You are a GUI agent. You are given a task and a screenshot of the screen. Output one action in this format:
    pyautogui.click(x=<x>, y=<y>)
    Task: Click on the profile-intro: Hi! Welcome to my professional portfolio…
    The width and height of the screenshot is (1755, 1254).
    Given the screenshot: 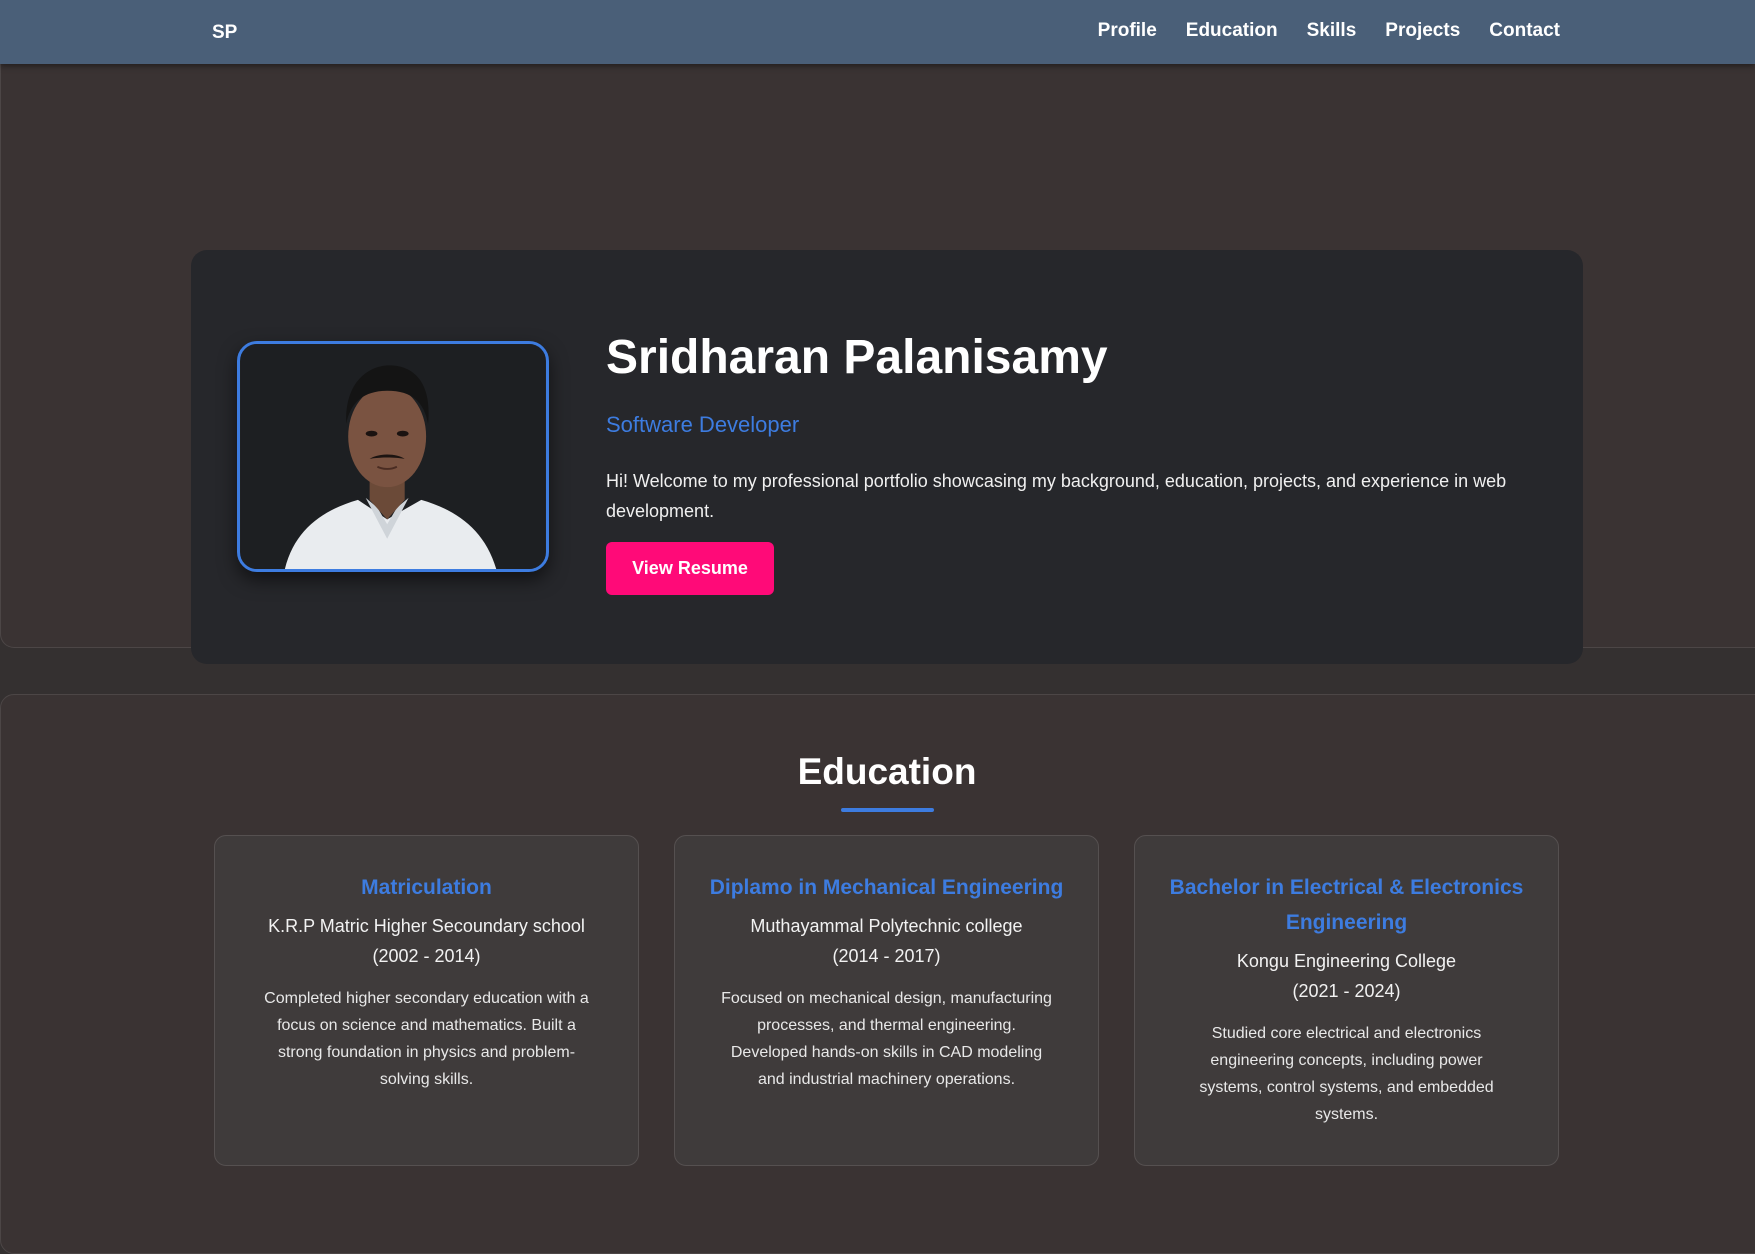 What is the action you would take?
    pyautogui.click(x=1056, y=496)
    